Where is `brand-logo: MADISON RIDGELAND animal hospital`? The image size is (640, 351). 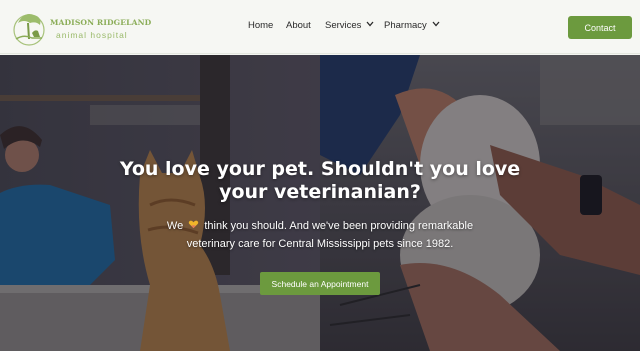
brand-logo: MADISON RIDGELAND animal hospital is located at coordinates (80, 28).